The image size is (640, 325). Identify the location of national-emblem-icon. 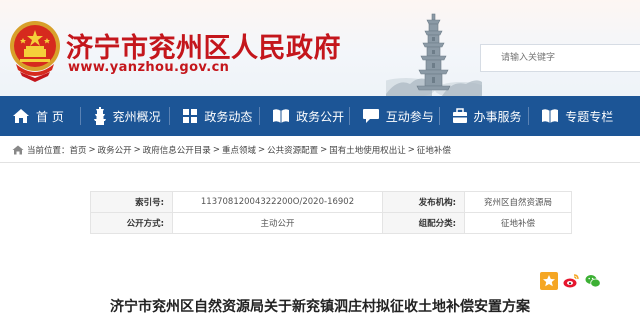
(35, 51).